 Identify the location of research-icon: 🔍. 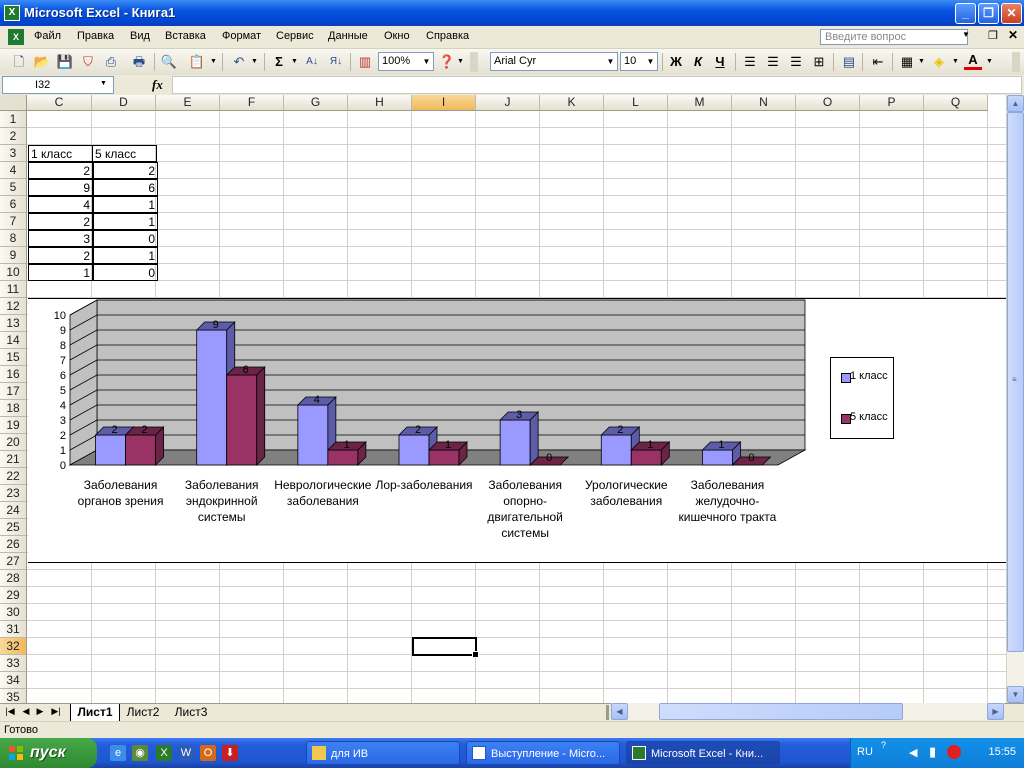
(169, 62).